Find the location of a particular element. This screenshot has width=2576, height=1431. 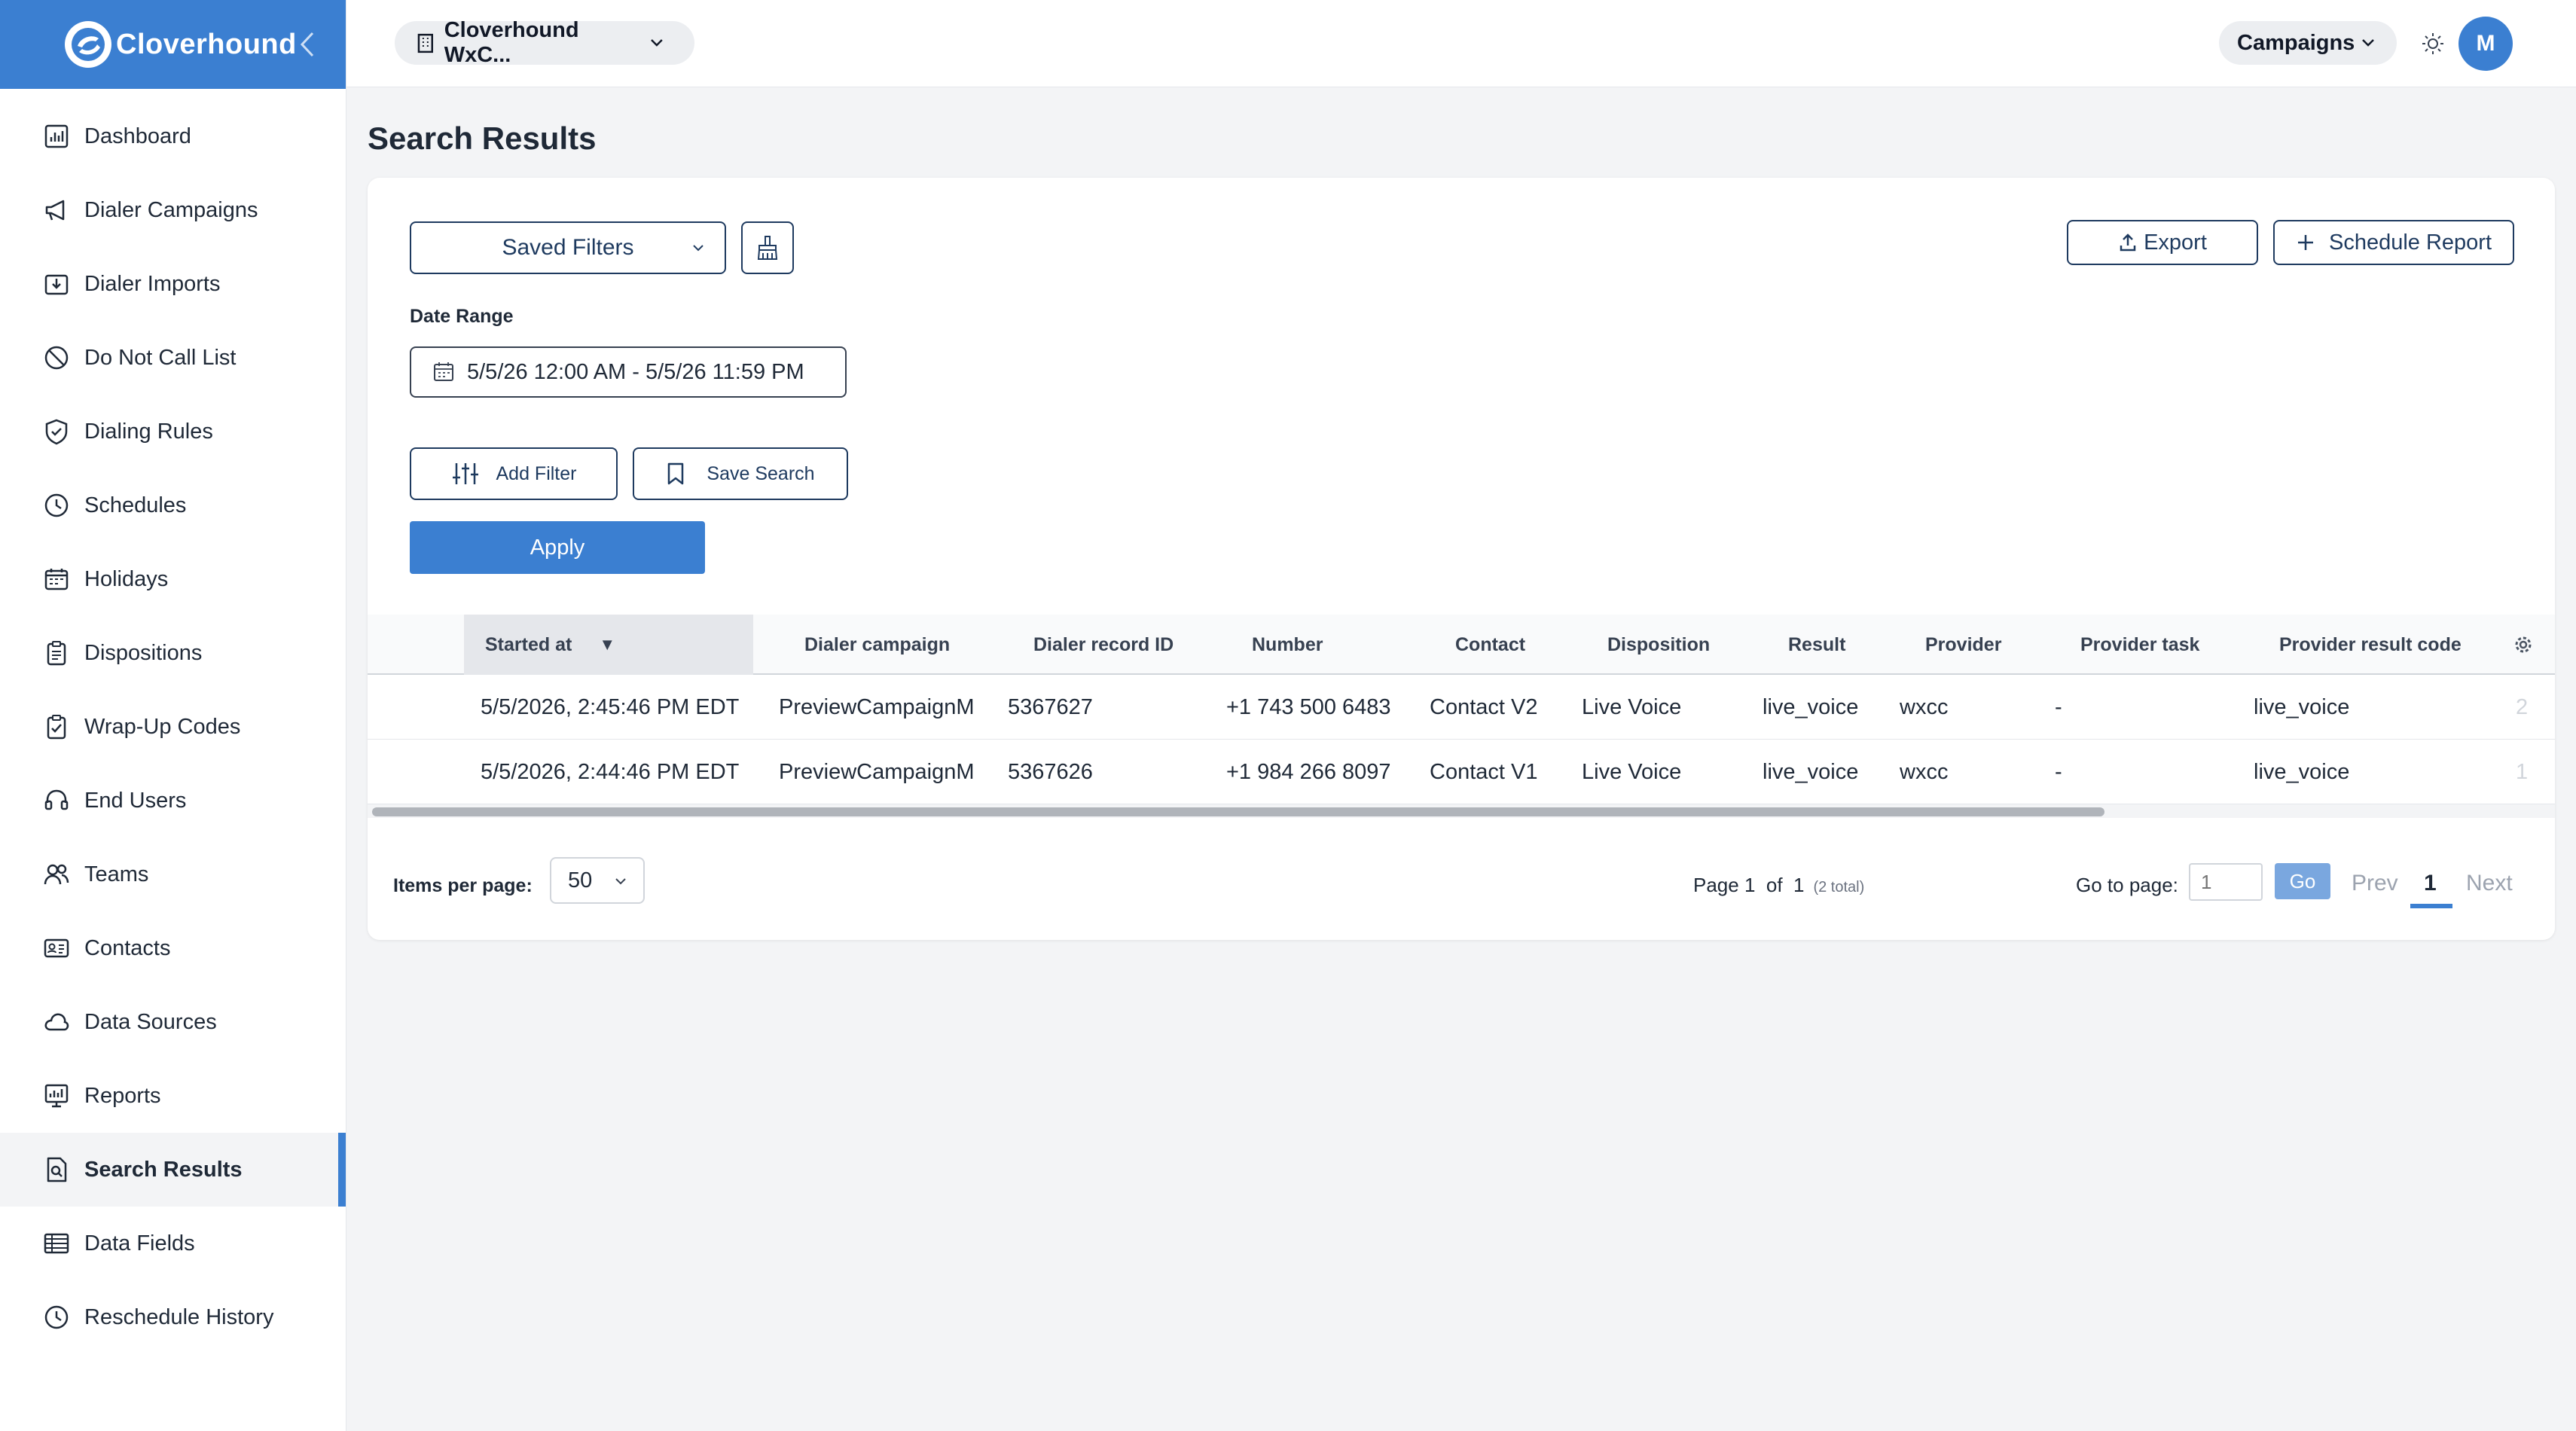

sidebar-item-wrap-up-codes: Wrap-Up Codes is located at coordinates (173, 727).